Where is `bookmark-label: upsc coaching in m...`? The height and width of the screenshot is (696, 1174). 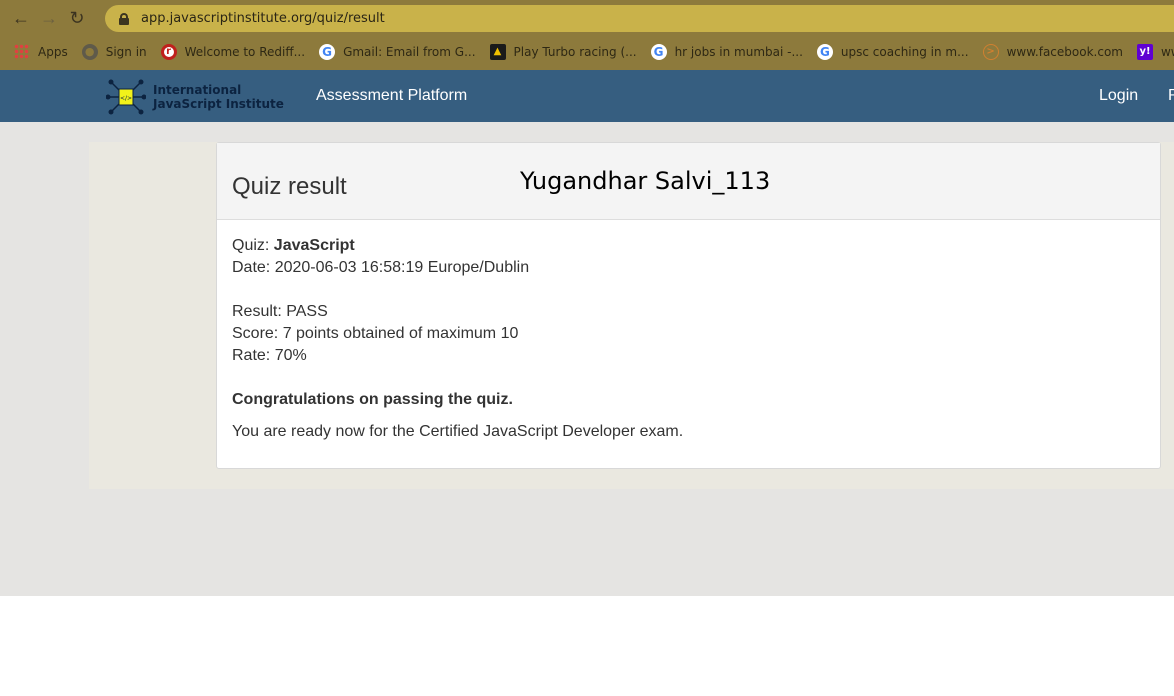
bookmark-label: upsc coaching in m... is located at coordinates (904, 51).